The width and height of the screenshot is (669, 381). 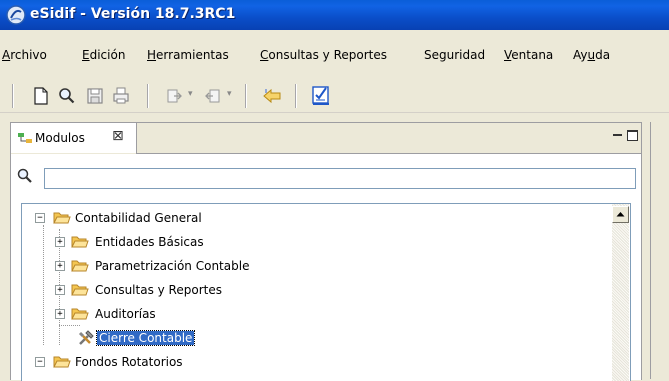 What do you see at coordinates (334, 112) in the screenshot?
I see `toolbar-divider` at bounding box center [334, 112].